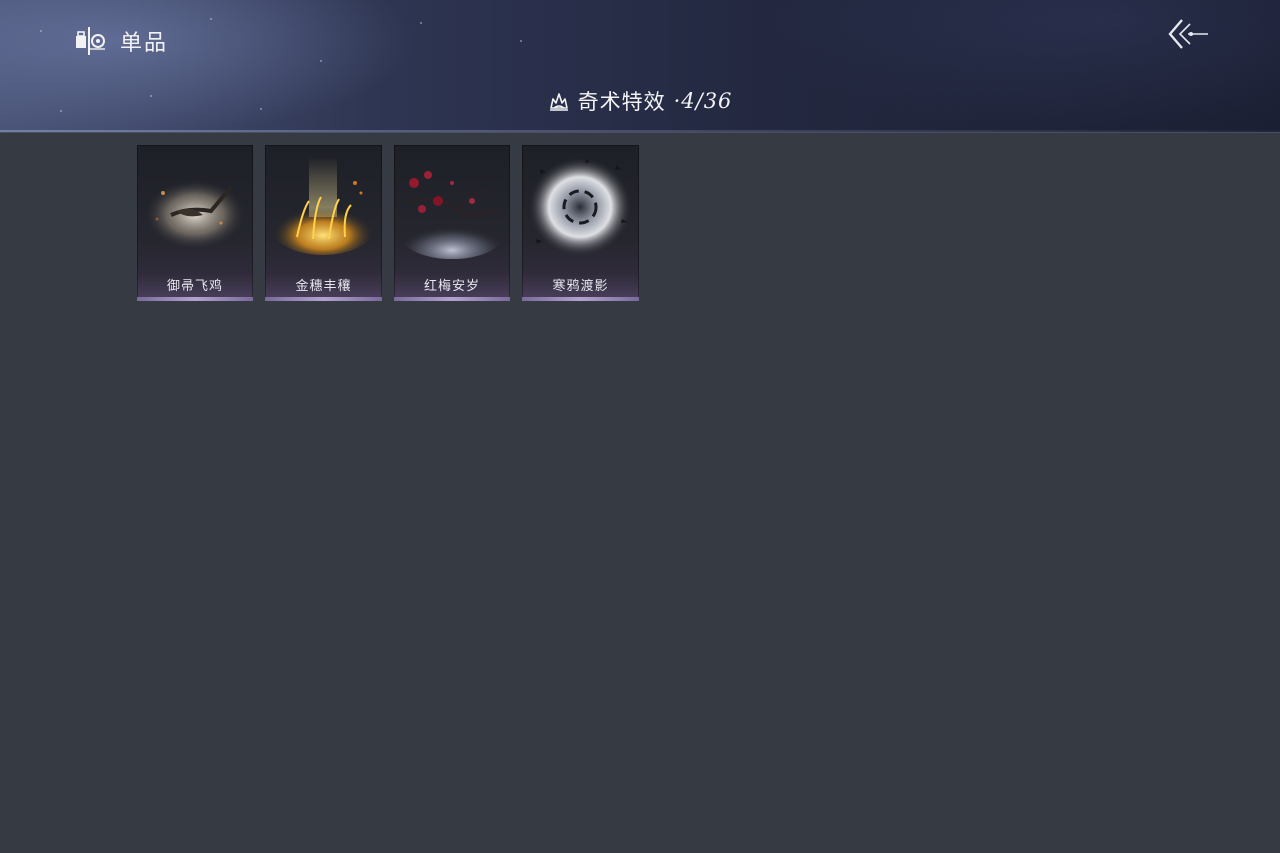 The height and width of the screenshot is (853, 1280). Describe the element at coordinates (558, 102) in the screenshot. I see `flame-crown-icon` at that location.